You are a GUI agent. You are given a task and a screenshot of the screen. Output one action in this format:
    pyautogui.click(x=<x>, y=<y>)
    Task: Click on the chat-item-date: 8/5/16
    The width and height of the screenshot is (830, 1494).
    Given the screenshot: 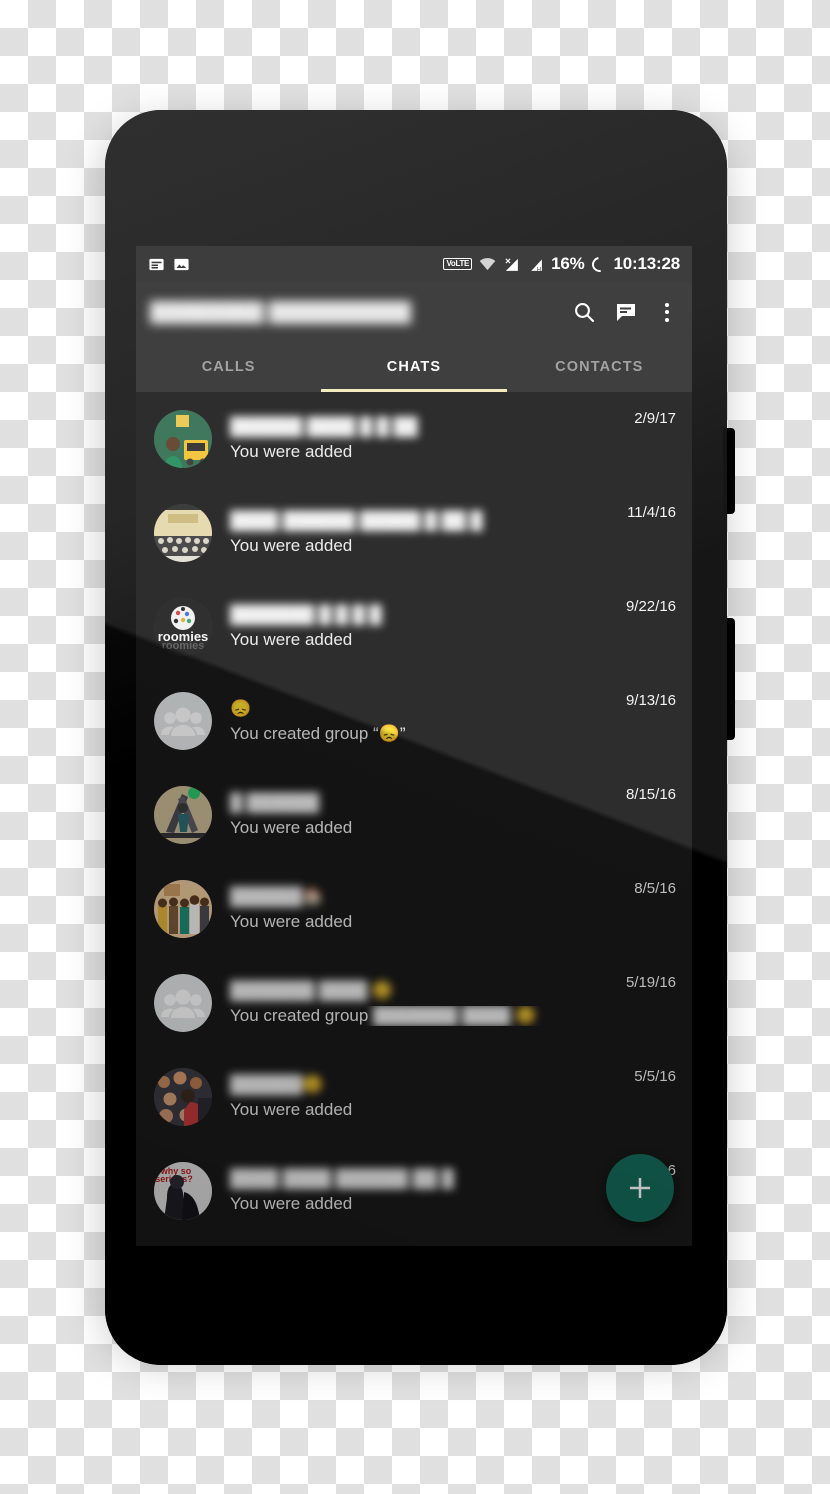 What is the action you would take?
    pyautogui.click(x=655, y=888)
    